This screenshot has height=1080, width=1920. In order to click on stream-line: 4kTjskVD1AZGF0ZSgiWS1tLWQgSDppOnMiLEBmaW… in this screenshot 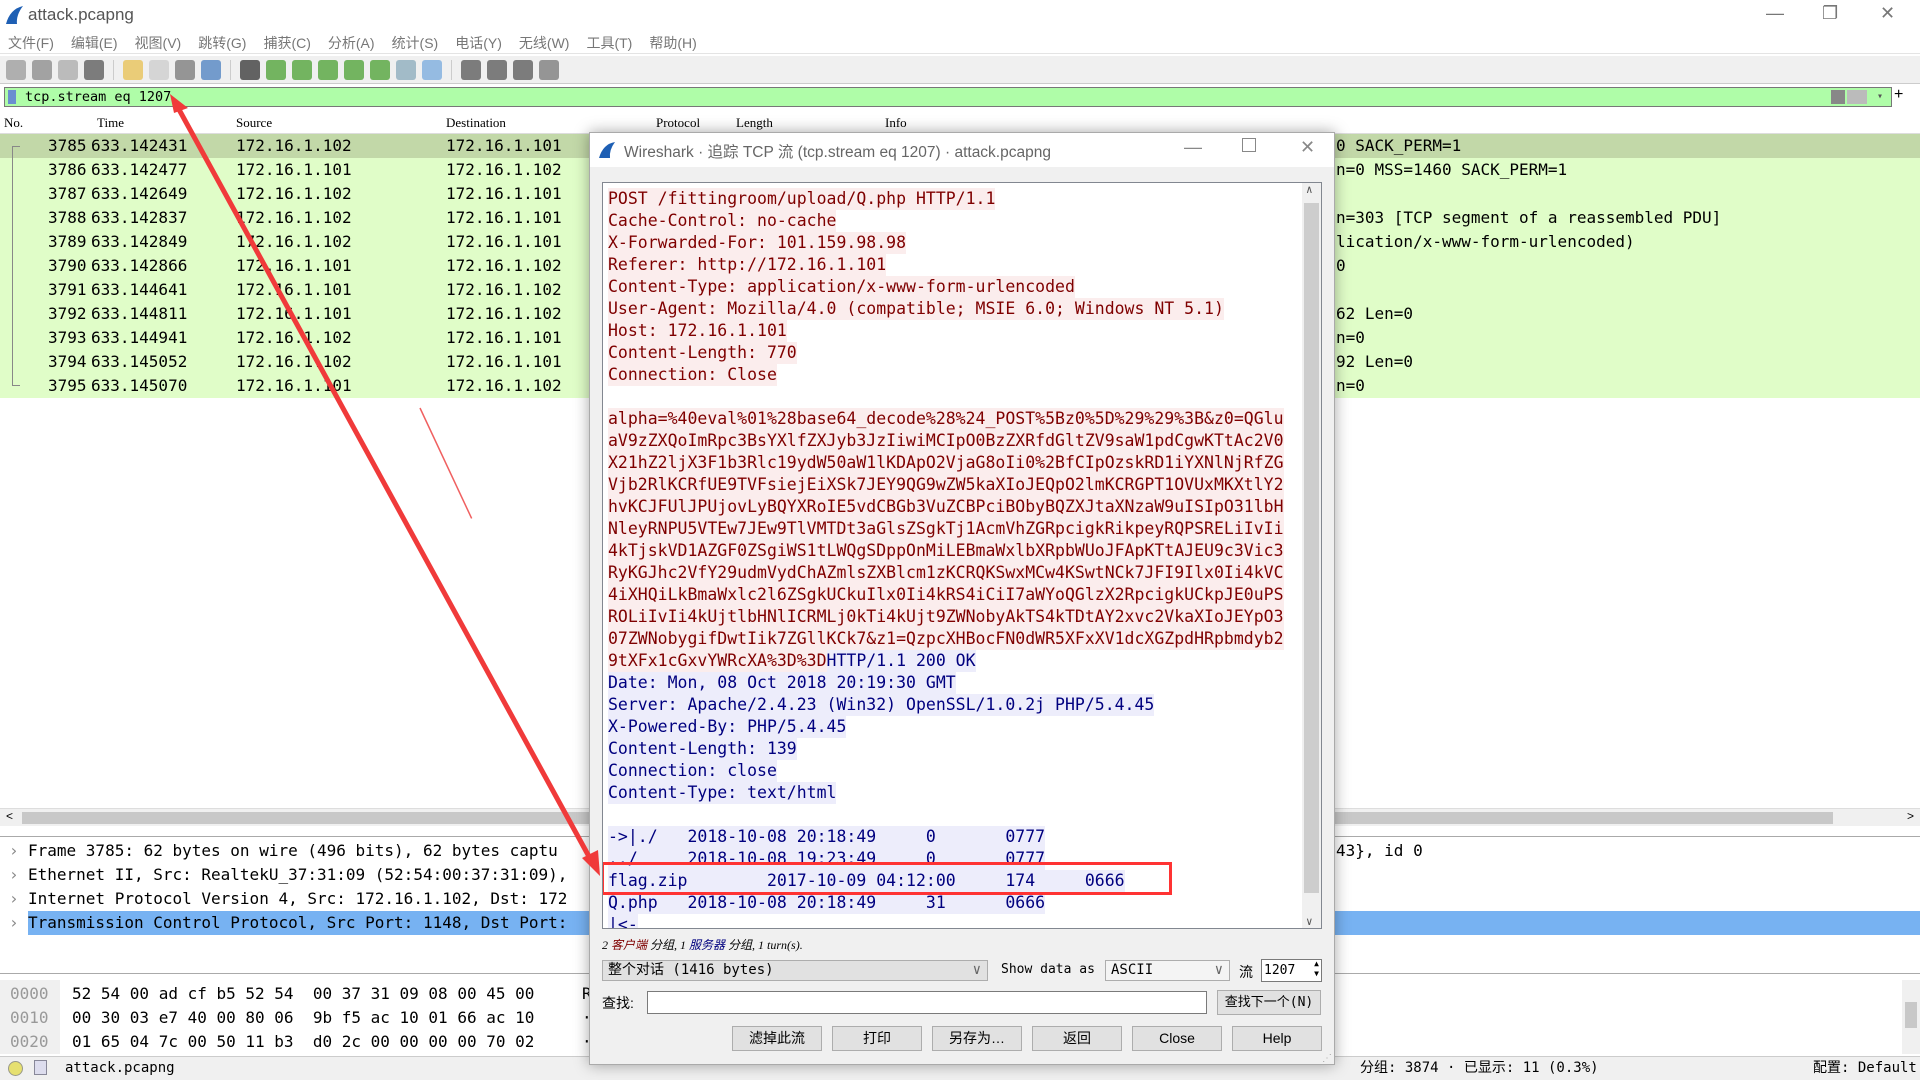, I will do `click(946, 551)`.